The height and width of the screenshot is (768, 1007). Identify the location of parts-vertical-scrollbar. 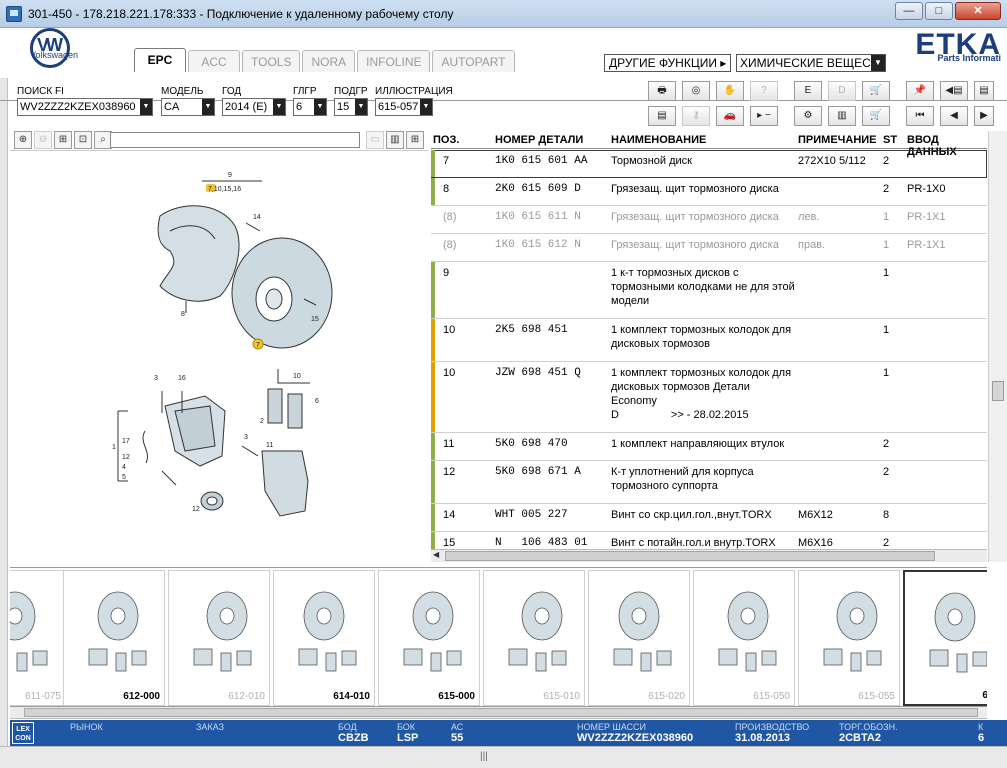
(997, 346).